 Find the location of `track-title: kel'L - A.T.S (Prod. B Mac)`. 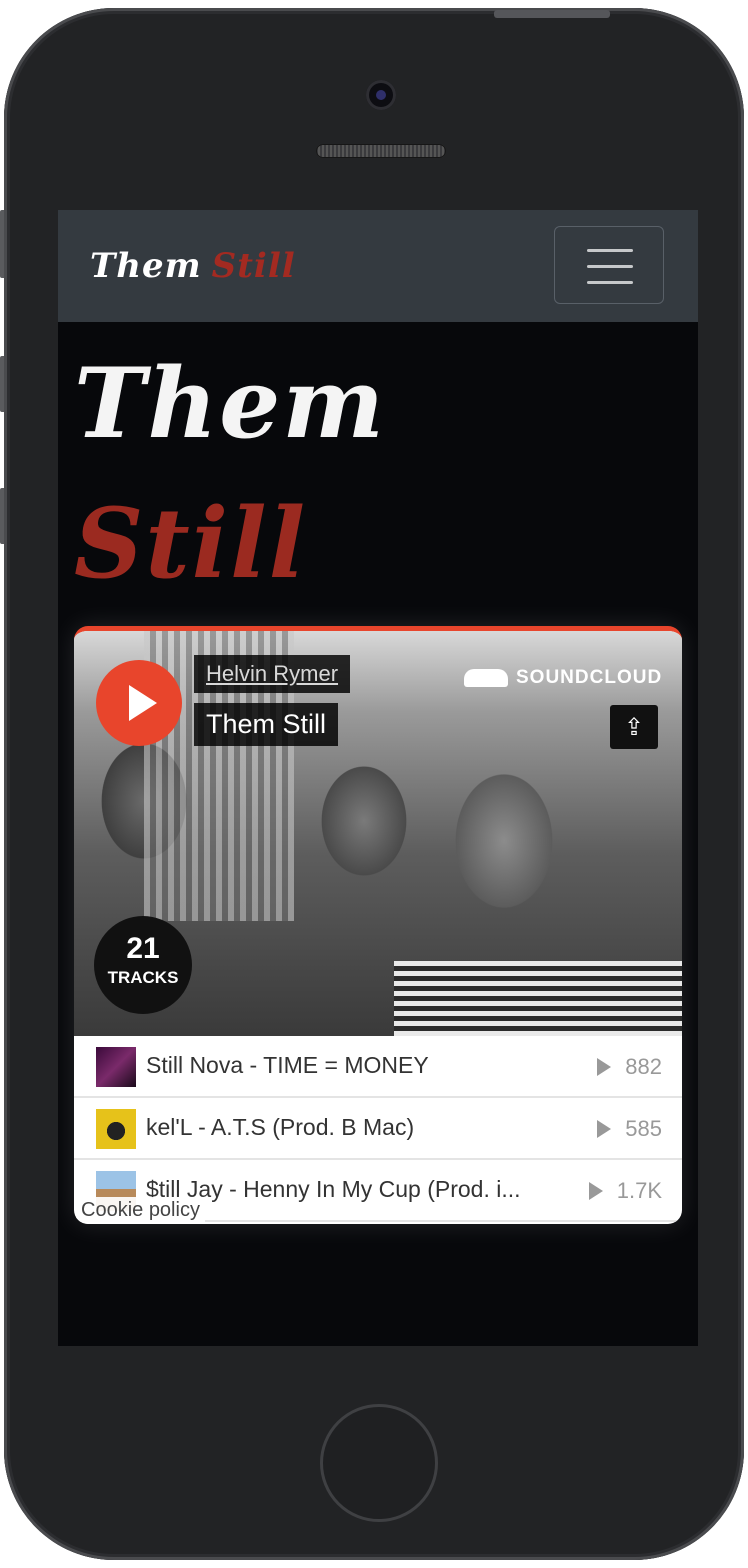

track-title: kel'L - A.T.S (Prod. B Mac) is located at coordinates (280, 1127).